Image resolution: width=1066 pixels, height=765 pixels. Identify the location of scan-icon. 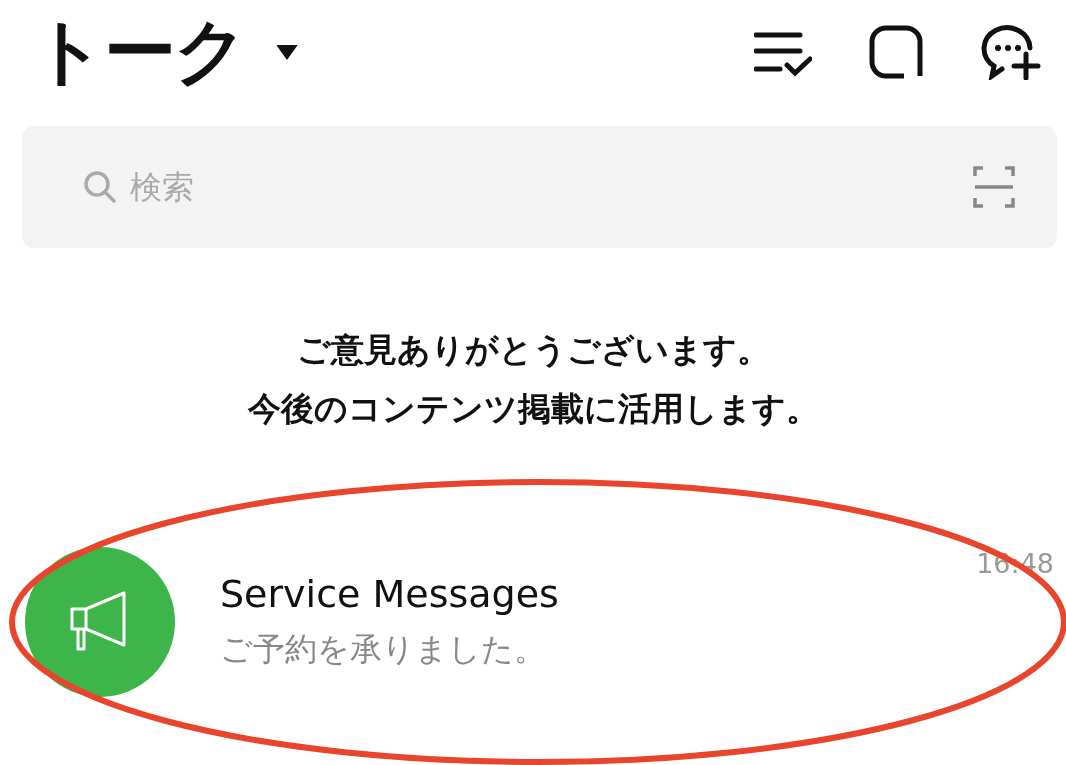
(994, 187).